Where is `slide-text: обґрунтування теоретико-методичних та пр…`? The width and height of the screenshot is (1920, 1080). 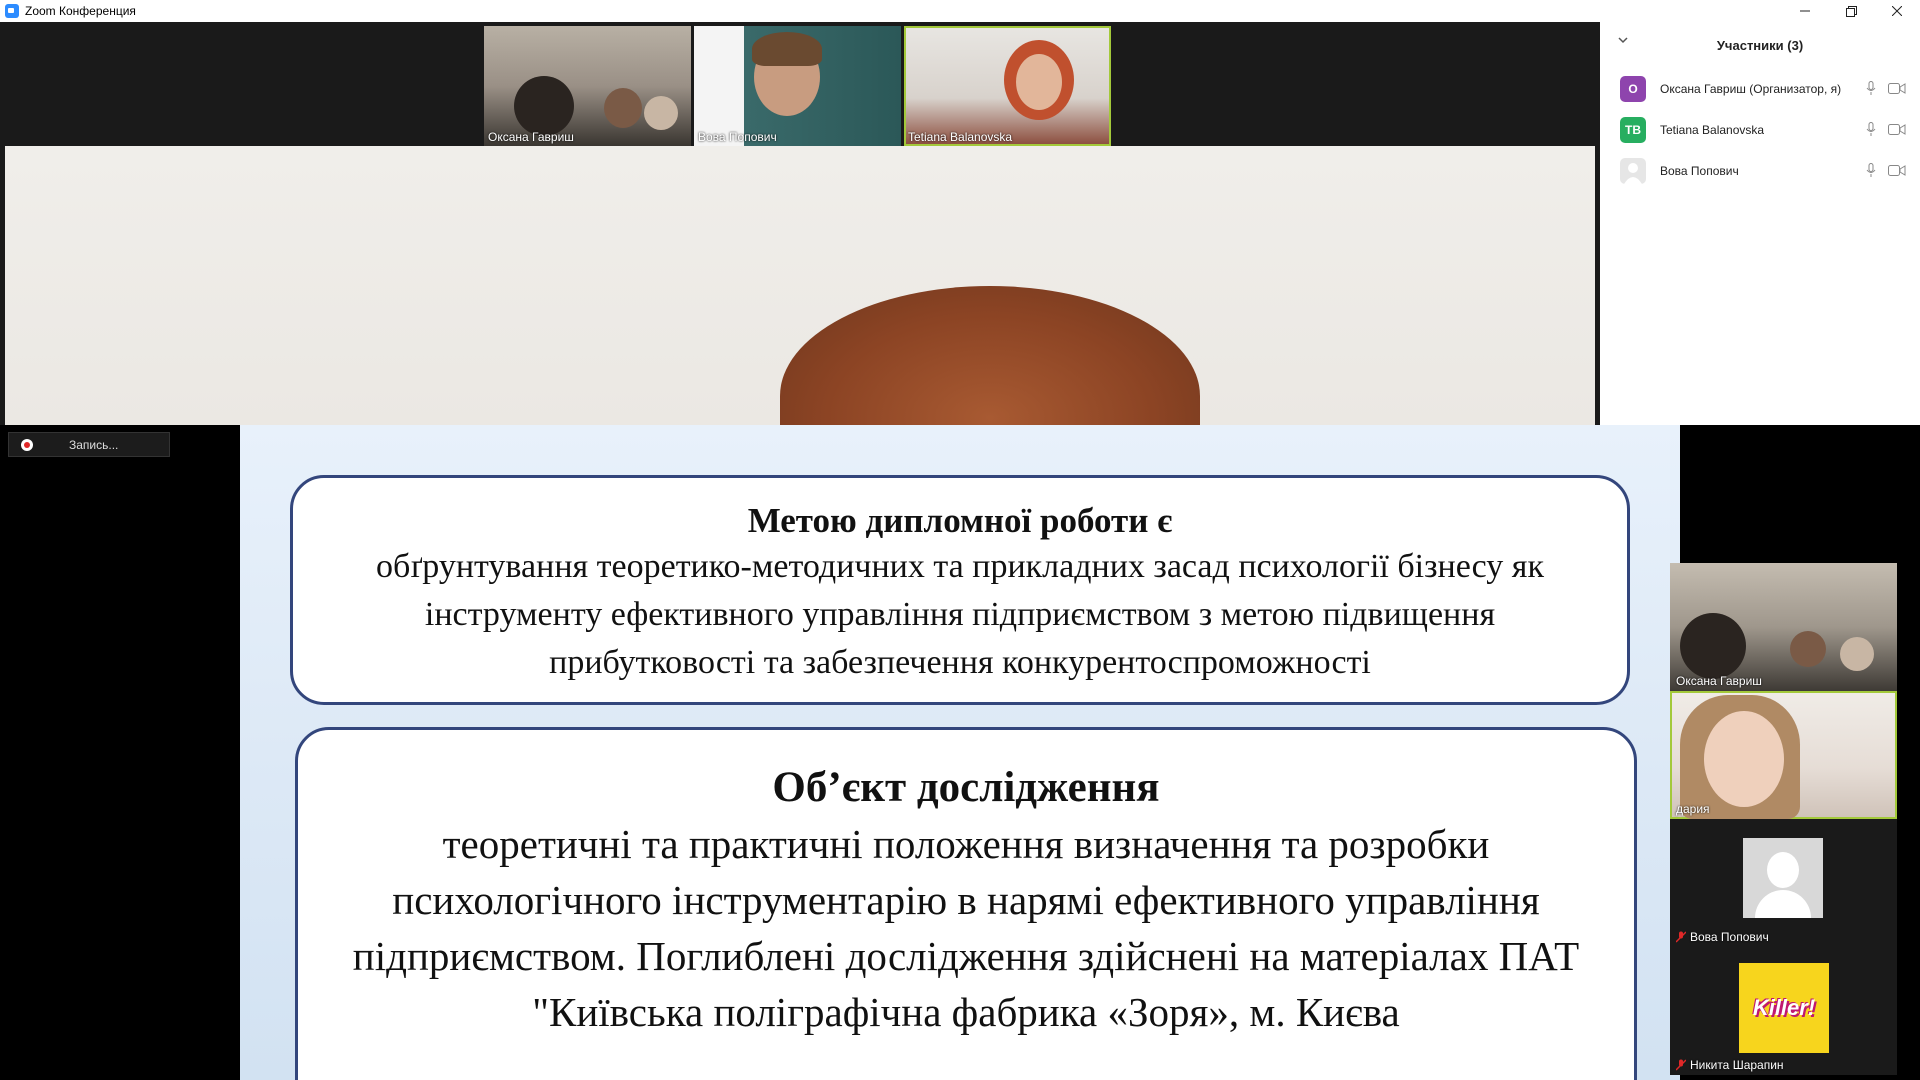 slide-text: обґрунтування теоретико-методичних та пр… is located at coordinates (960, 614).